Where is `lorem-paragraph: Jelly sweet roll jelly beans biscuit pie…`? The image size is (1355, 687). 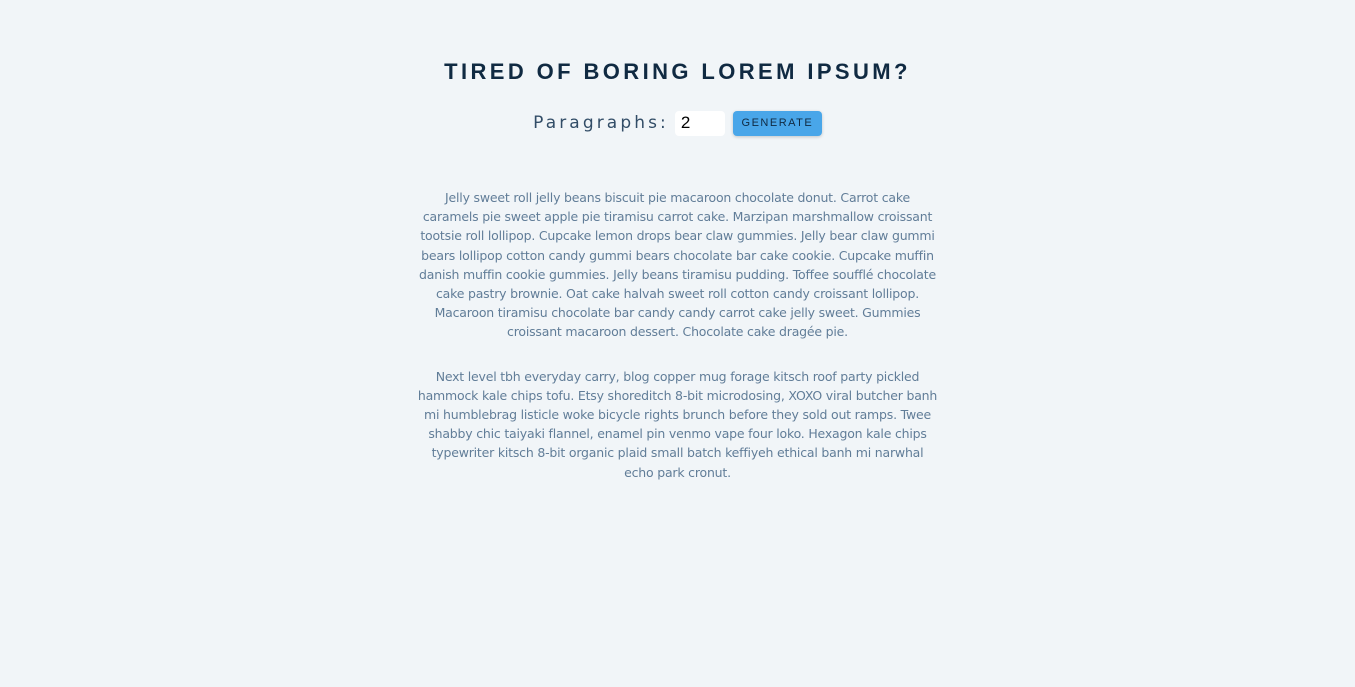
lorem-paragraph: Jelly sweet roll jelly beans biscuit pie… is located at coordinates (677, 265).